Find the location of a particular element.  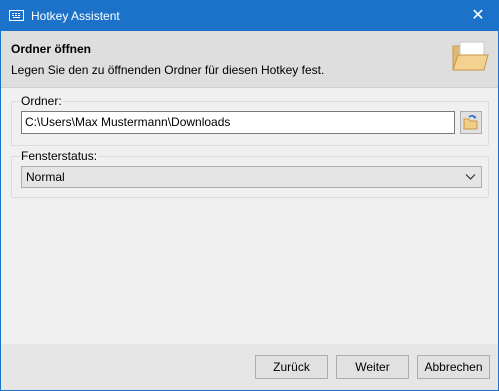

keyboard-icon is located at coordinates (16, 15).